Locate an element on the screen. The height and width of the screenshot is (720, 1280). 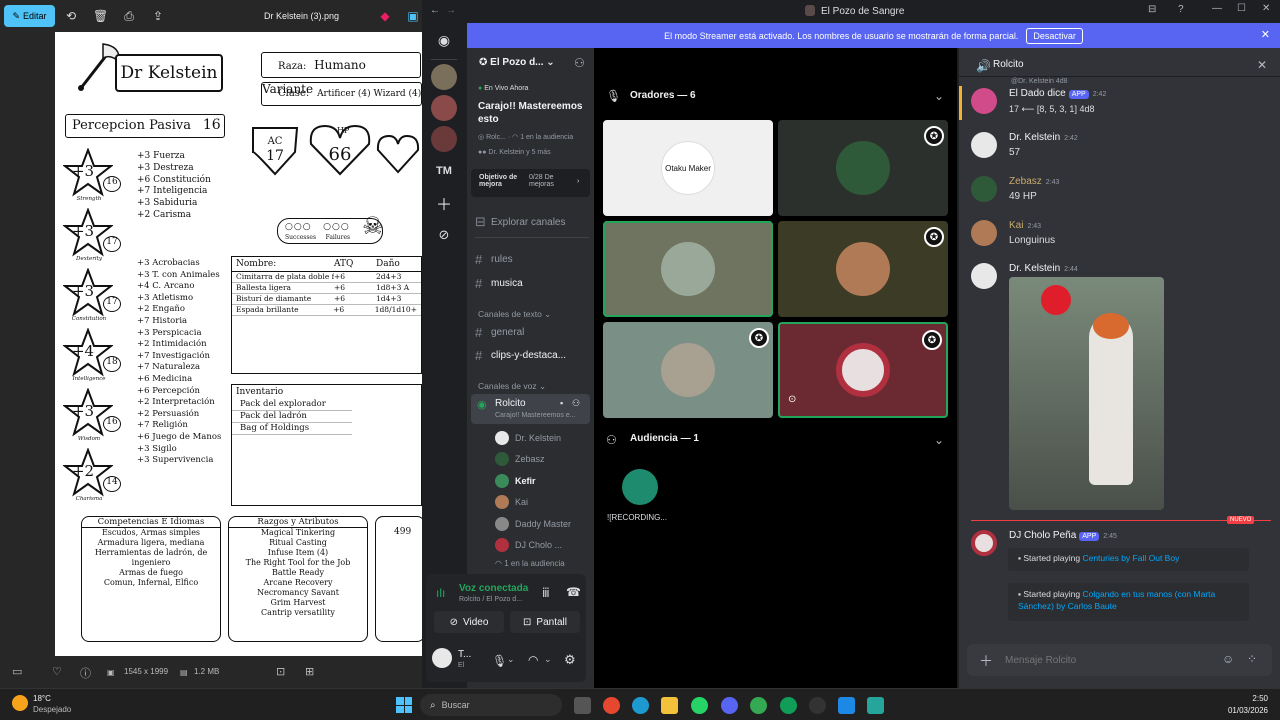
speaker-tile-2: ✪ is located at coordinates (863, 168).